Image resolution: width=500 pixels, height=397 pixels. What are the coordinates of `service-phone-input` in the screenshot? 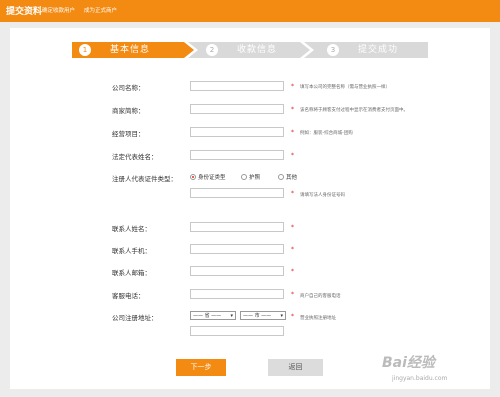 It's located at (237, 294).